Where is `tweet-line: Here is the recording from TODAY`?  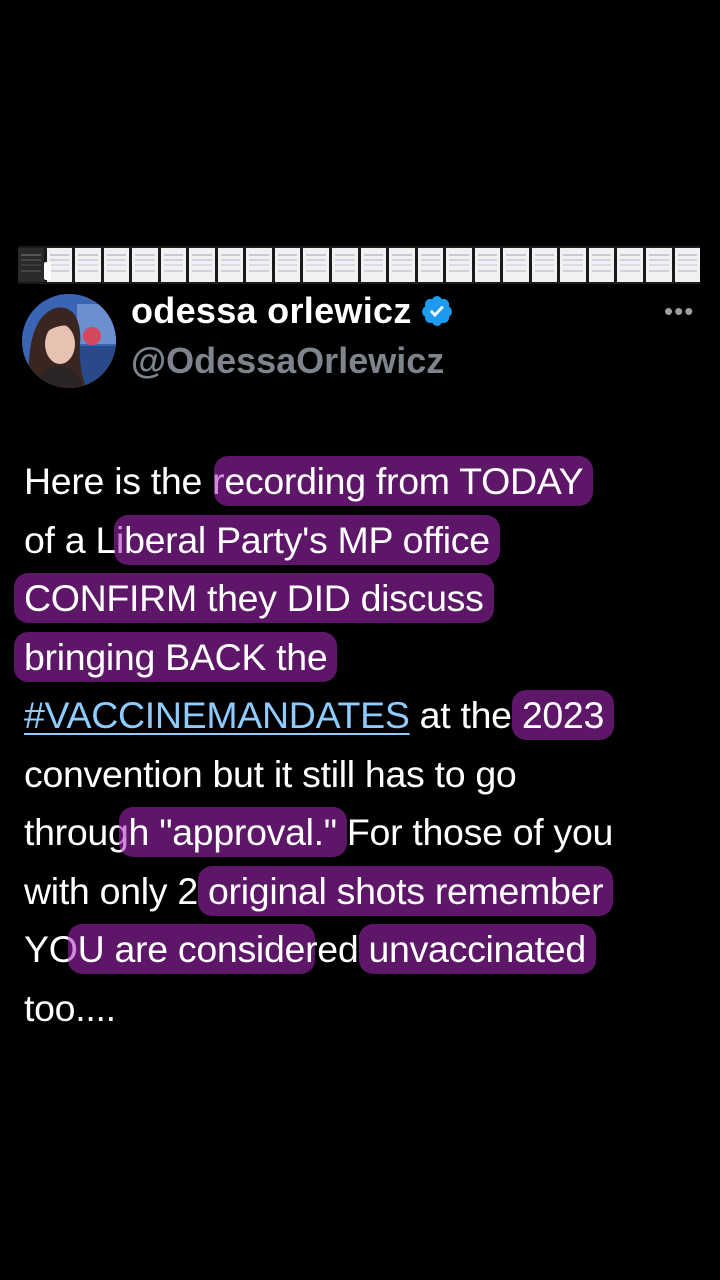 tweet-line: Here is the recording from TODAY is located at coordinates (364, 481).